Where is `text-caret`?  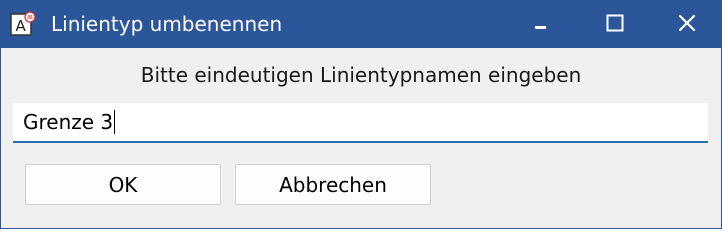
text-caret is located at coordinates (115, 122).